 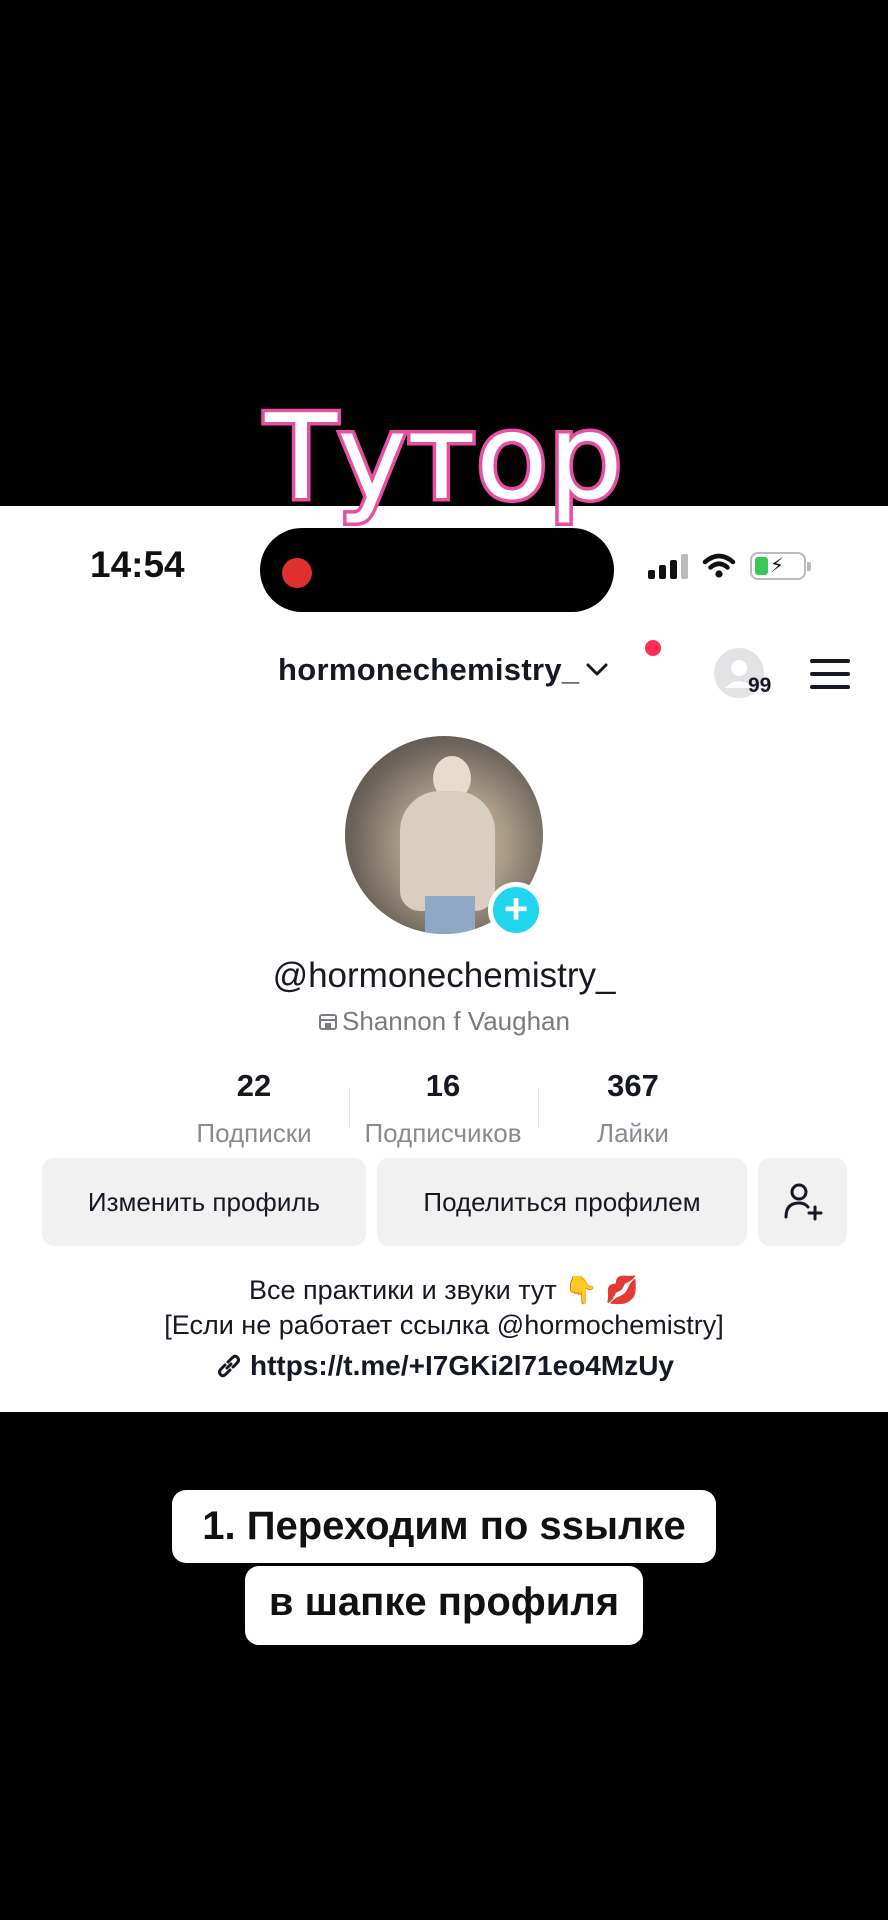 I want to click on stat-likes: 367 Лайки, so click(x=633, y=1108).